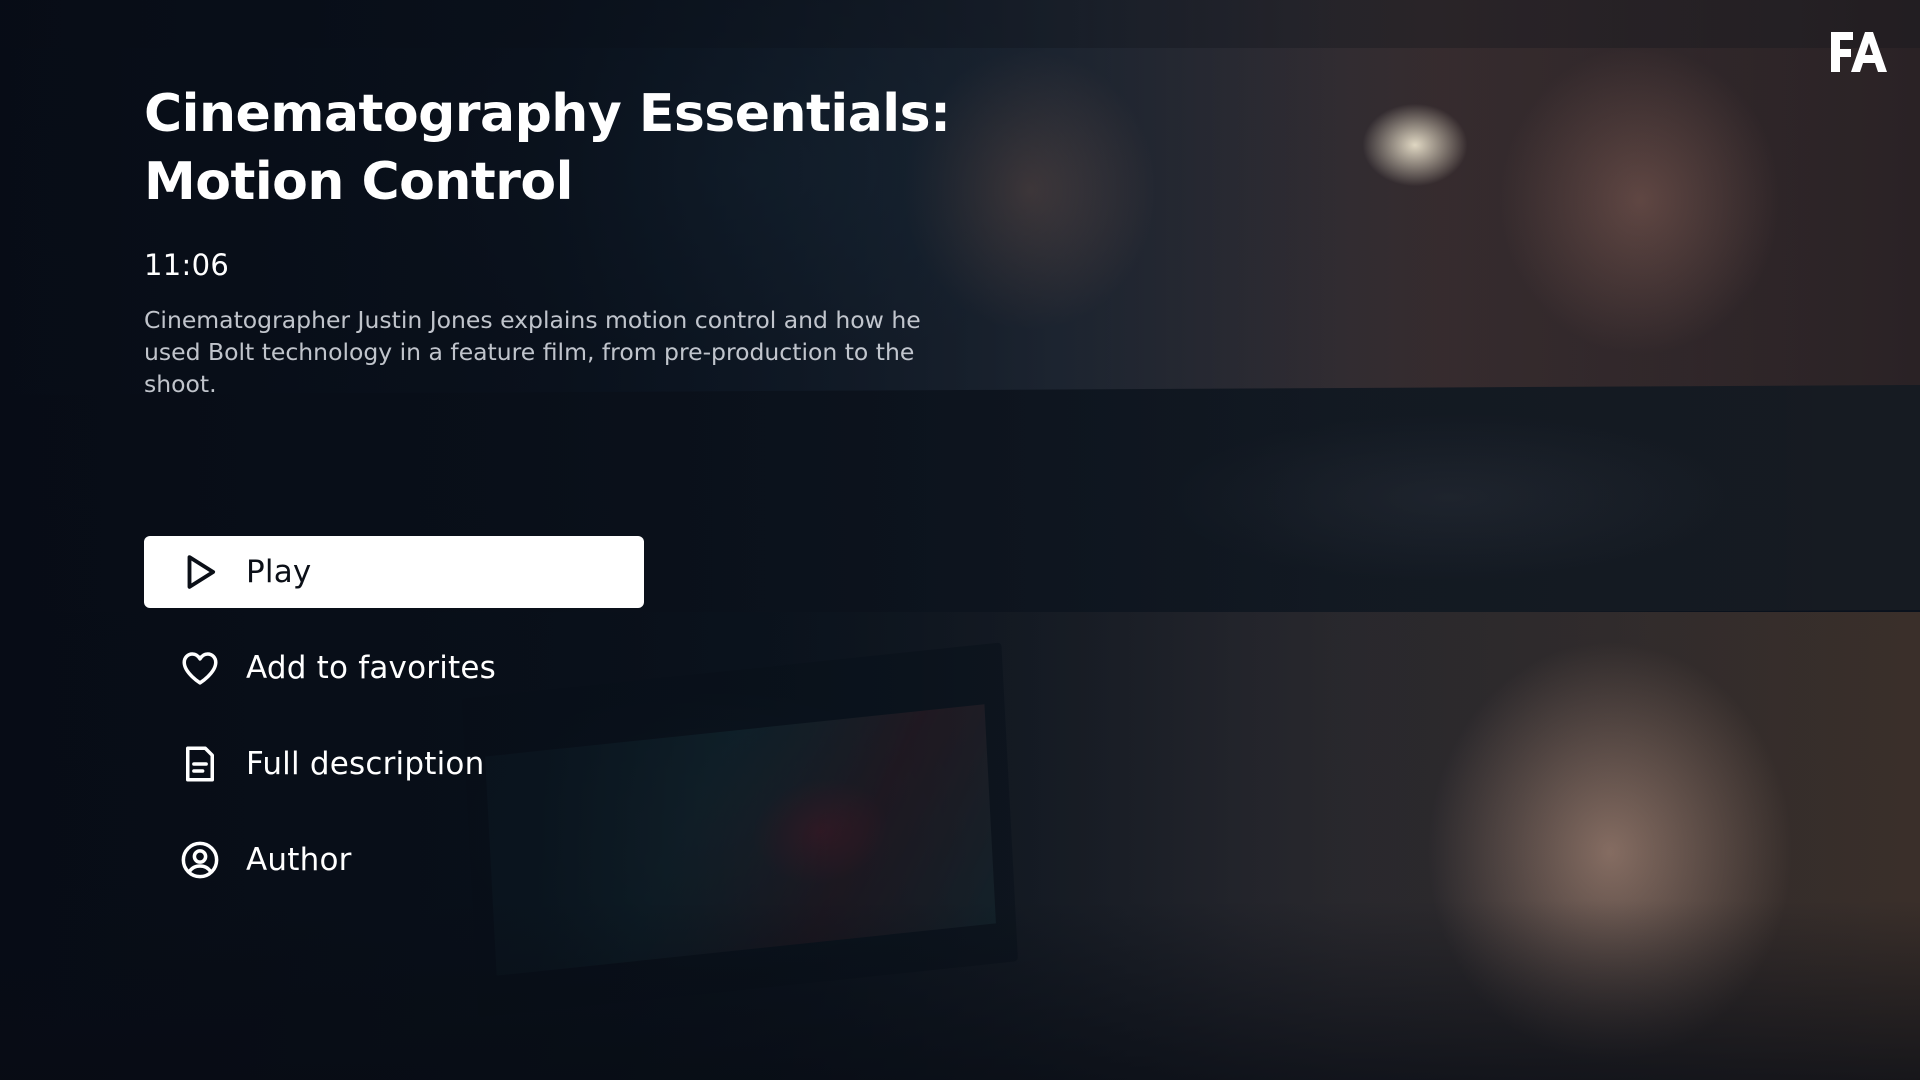 The image size is (1920, 1080). Describe the element at coordinates (200, 668) in the screenshot. I see `heart-icon` at that location.